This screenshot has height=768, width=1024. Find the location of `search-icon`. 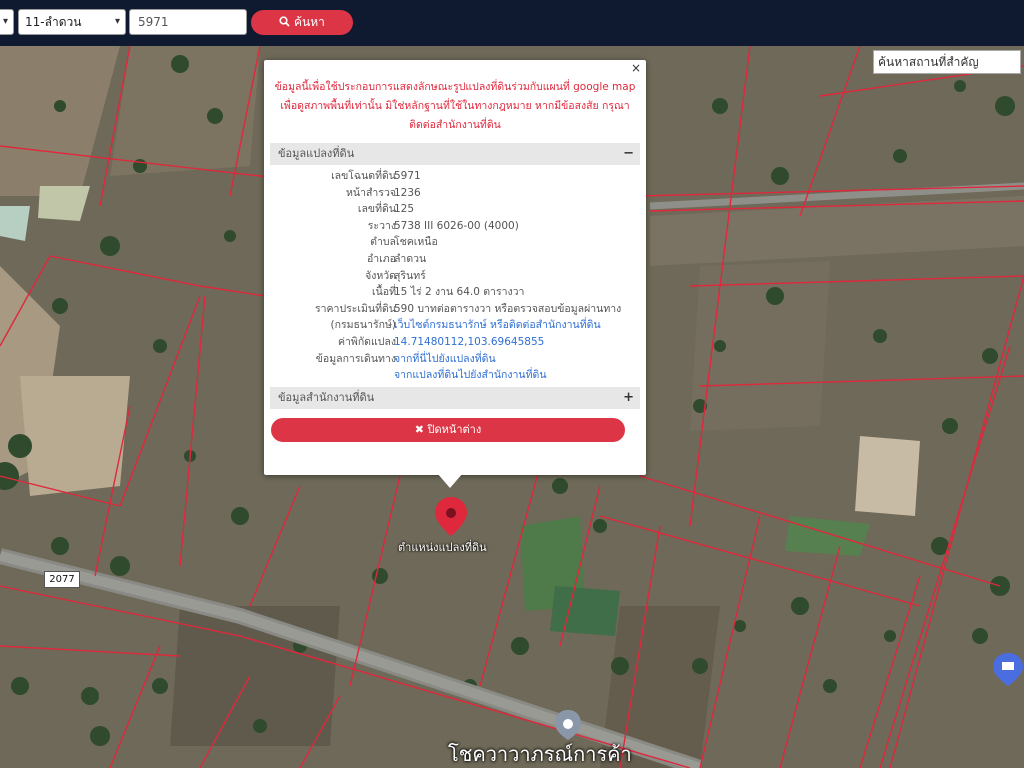

search-icon is located at coordinates (284, 21).